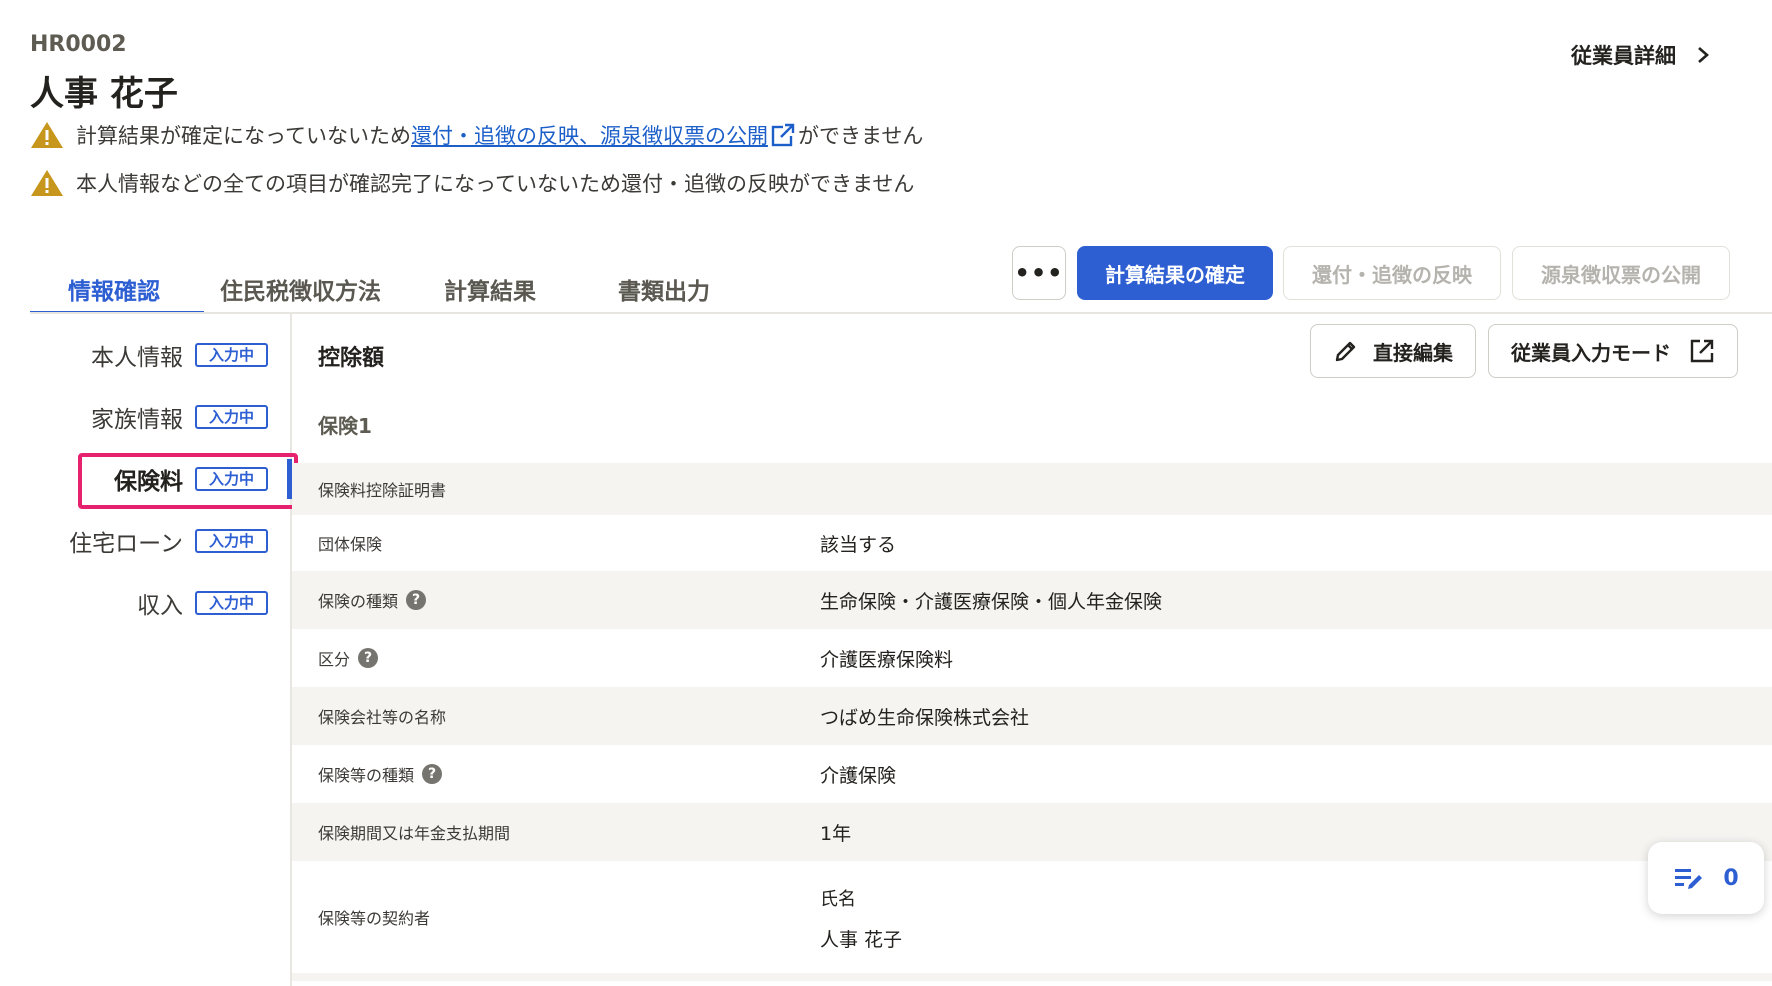 This screenshot has width=1772, height=986. What do you see at coordinates (1392, 273) in the screenshot?
I see `refund-apply-button: 還付・追徴の反映` at bounding box center [1392, 273].